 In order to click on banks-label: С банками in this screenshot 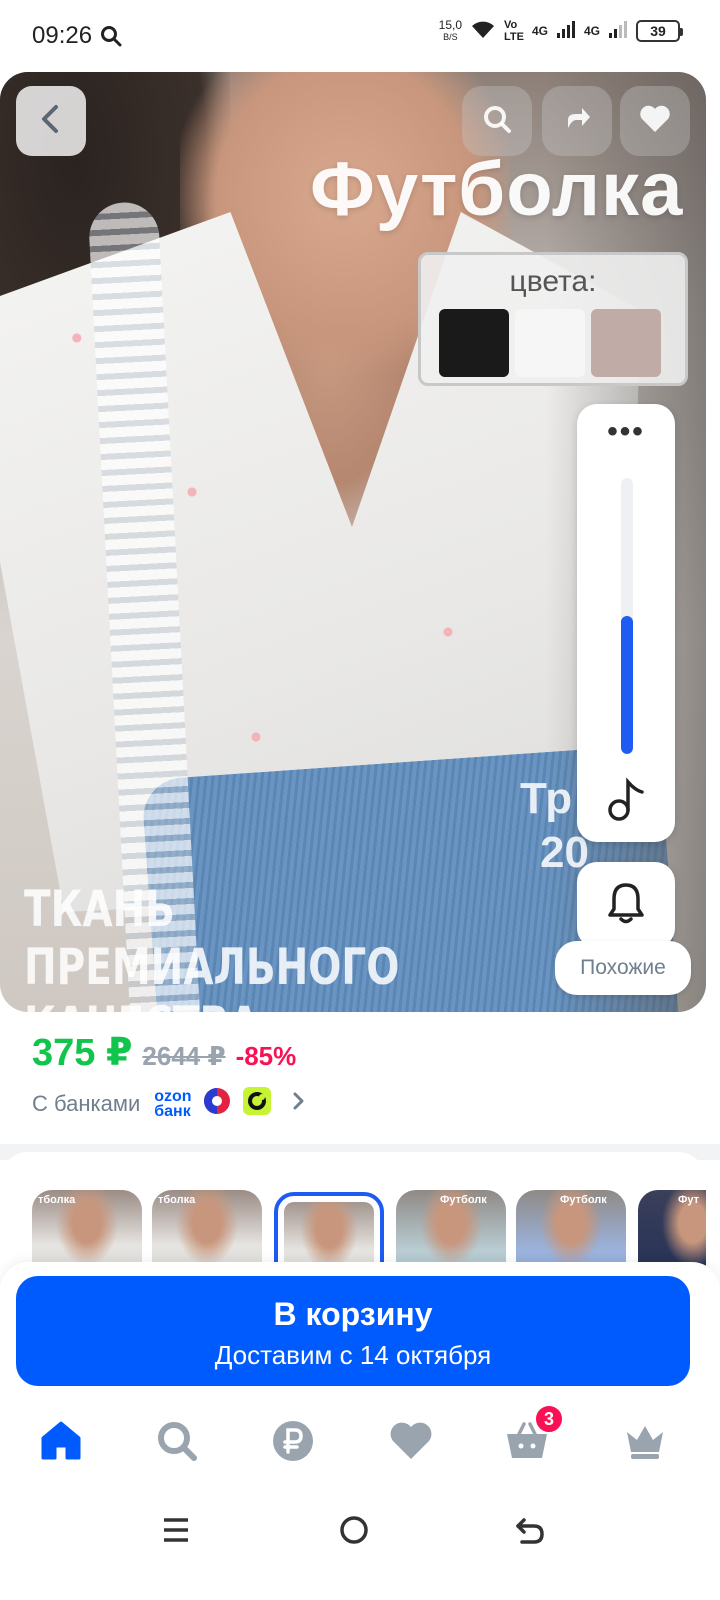, I will do `click(86, 1103)`.